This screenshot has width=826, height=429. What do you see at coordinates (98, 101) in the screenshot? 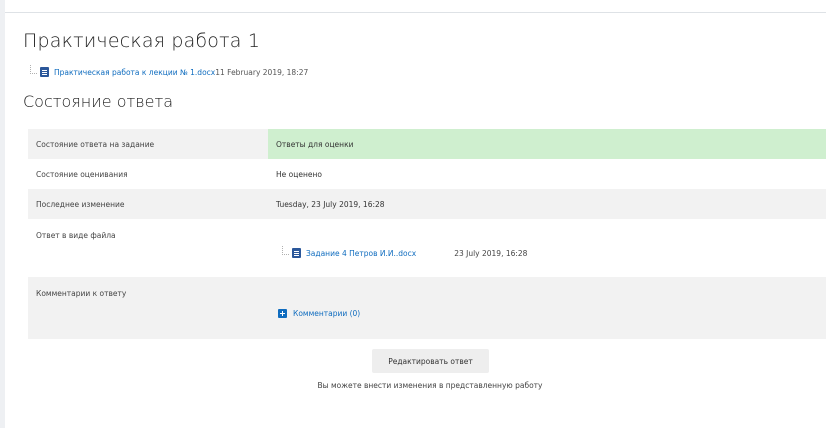
I see `submission-status-heading: Состояние ответа` at bounding box center [98, 101].